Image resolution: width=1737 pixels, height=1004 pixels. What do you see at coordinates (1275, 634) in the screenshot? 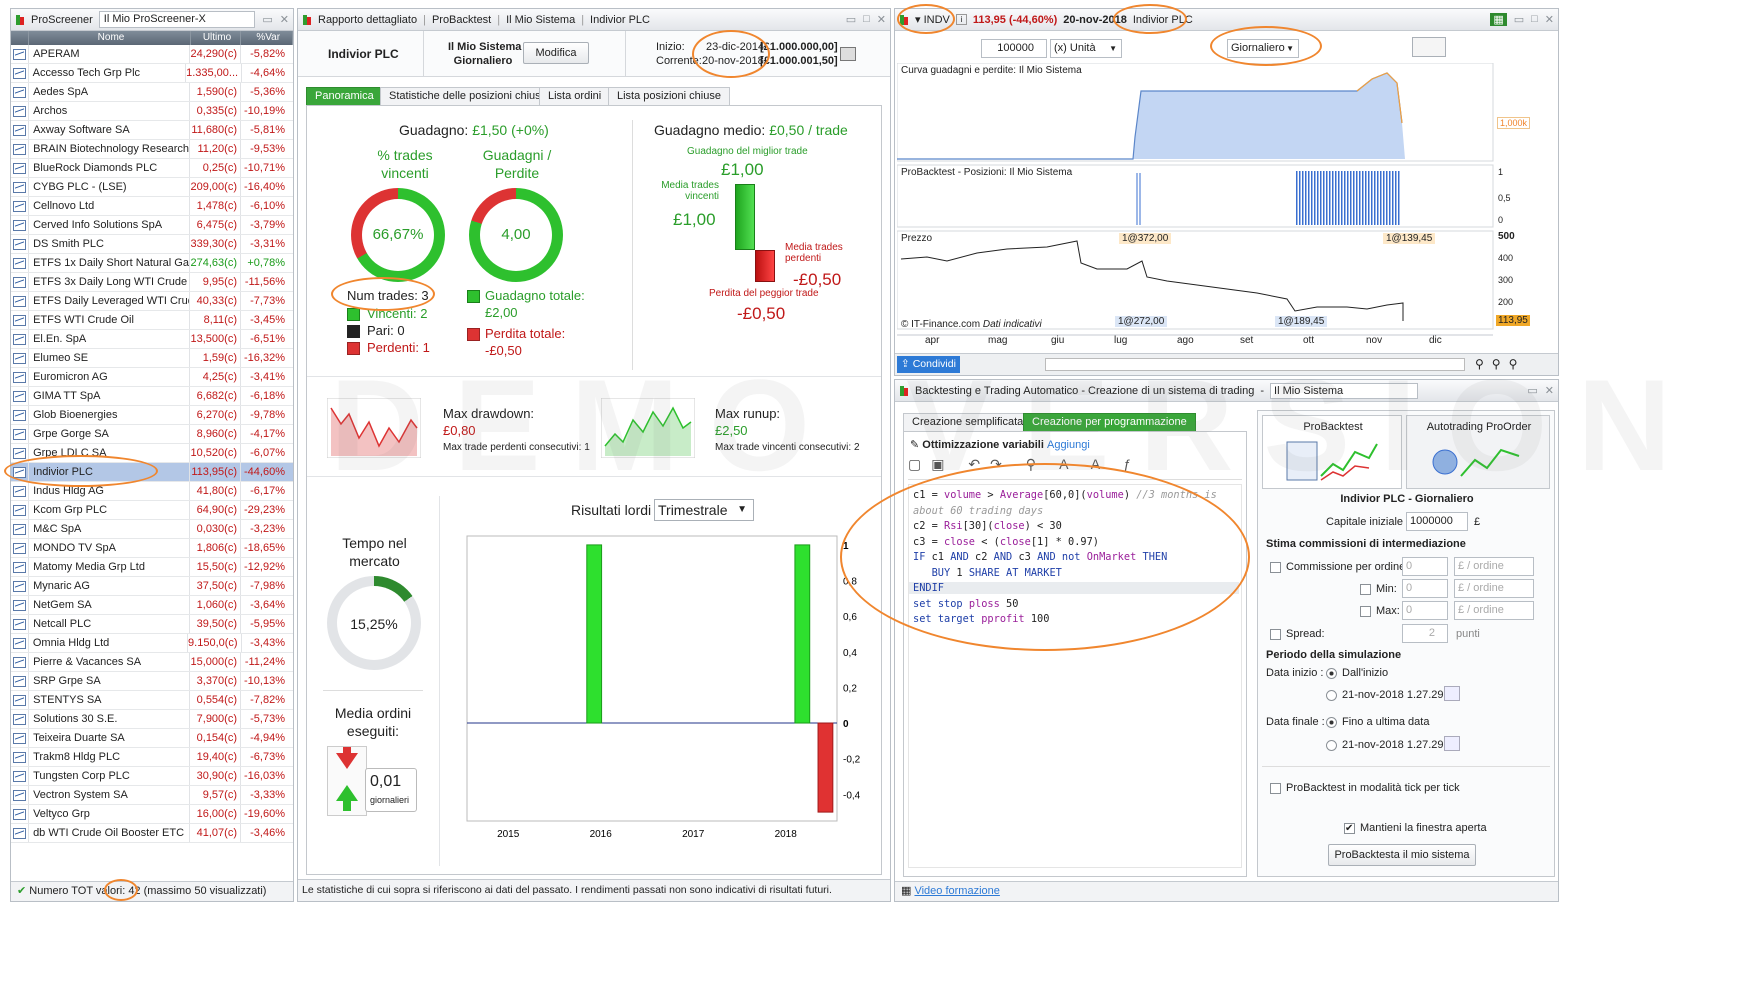
I see `spread-checkbox` at bounding box center [1275, 634].